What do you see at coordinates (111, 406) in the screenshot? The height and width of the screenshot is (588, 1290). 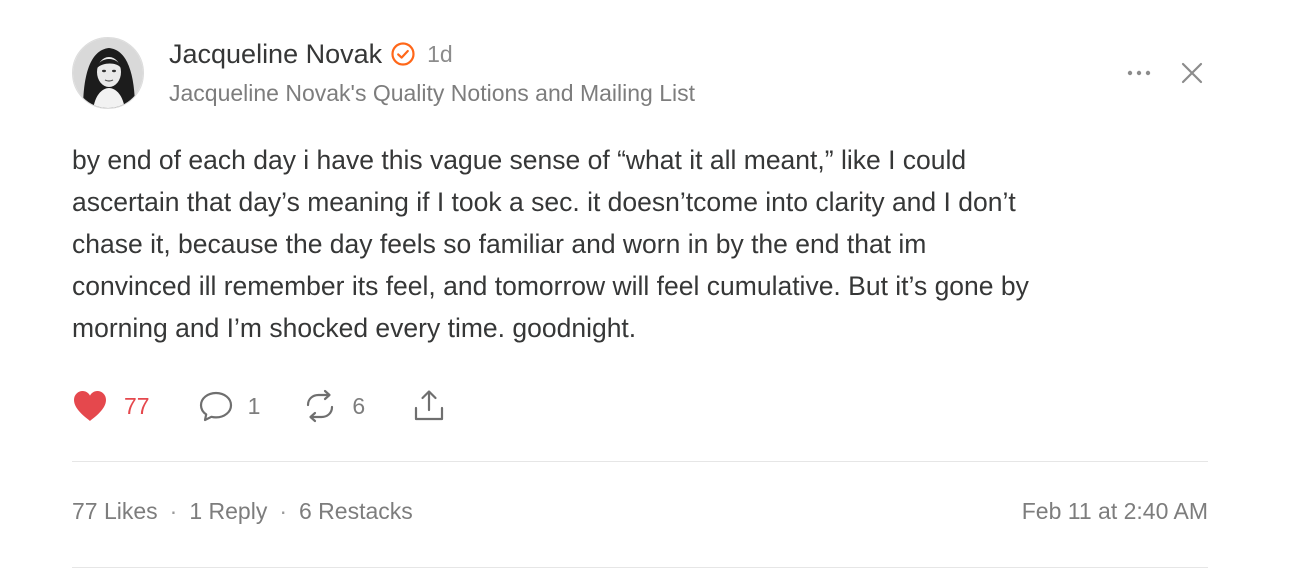 I see `like-button: 77` at bounding box center [111, 406].